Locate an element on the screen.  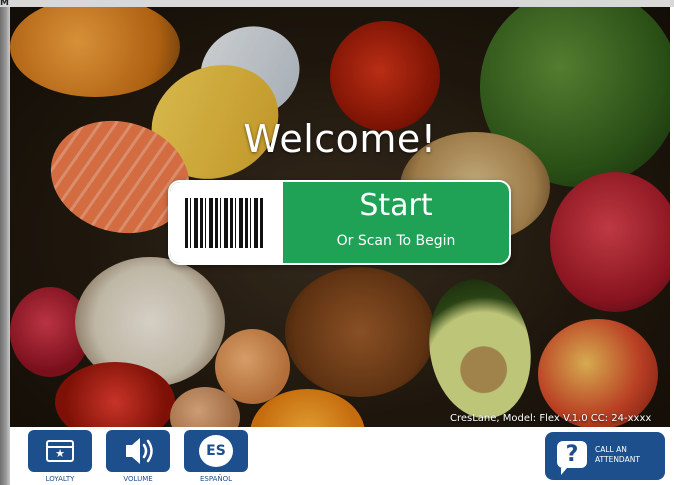
volume-button: VOLUME is located at coordinates (138, 456).